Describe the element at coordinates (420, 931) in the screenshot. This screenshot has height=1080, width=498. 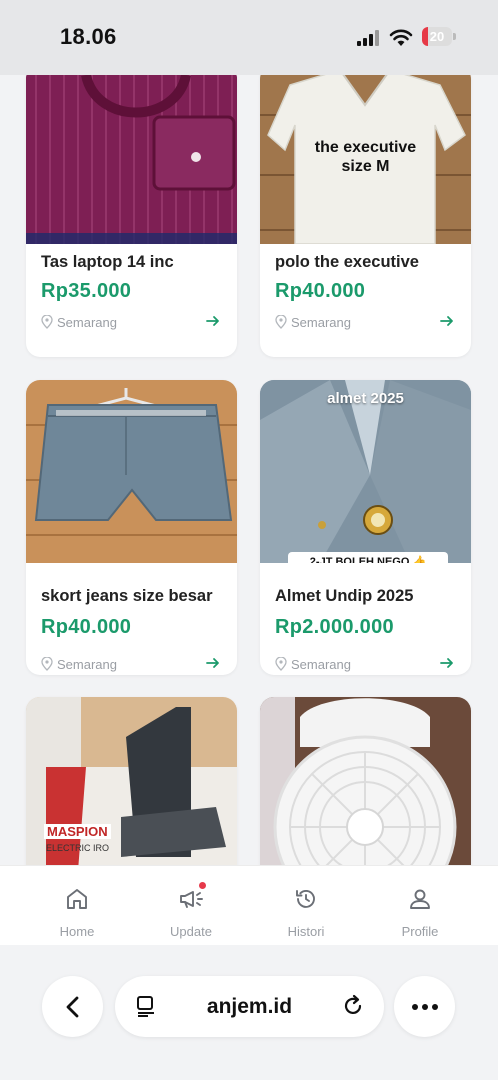
I see `nav-label: Profile` at that location.